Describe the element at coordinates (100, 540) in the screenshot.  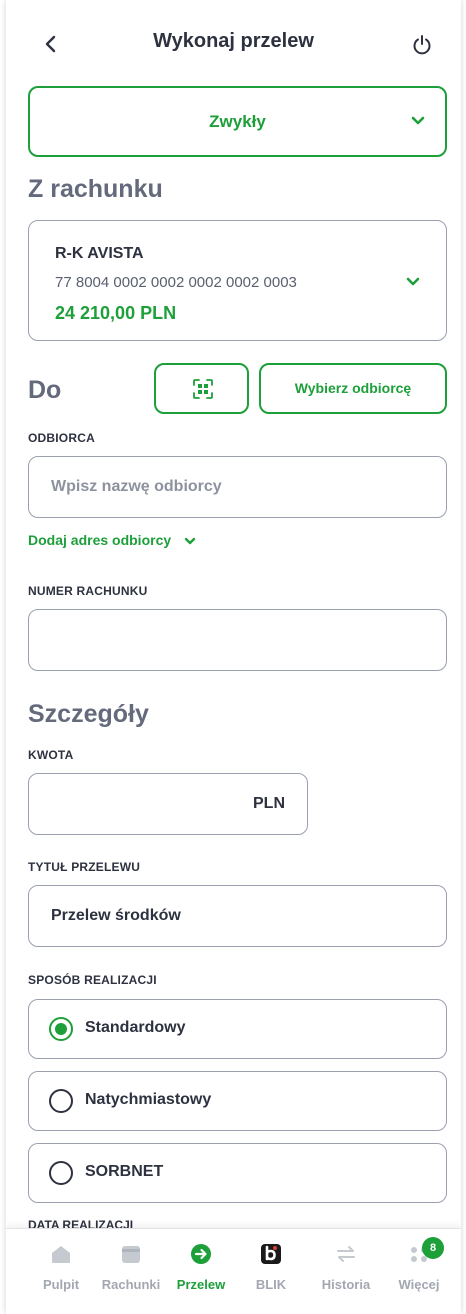
I see `add-address-label: Dodaj adres odbiorcy` at that location.